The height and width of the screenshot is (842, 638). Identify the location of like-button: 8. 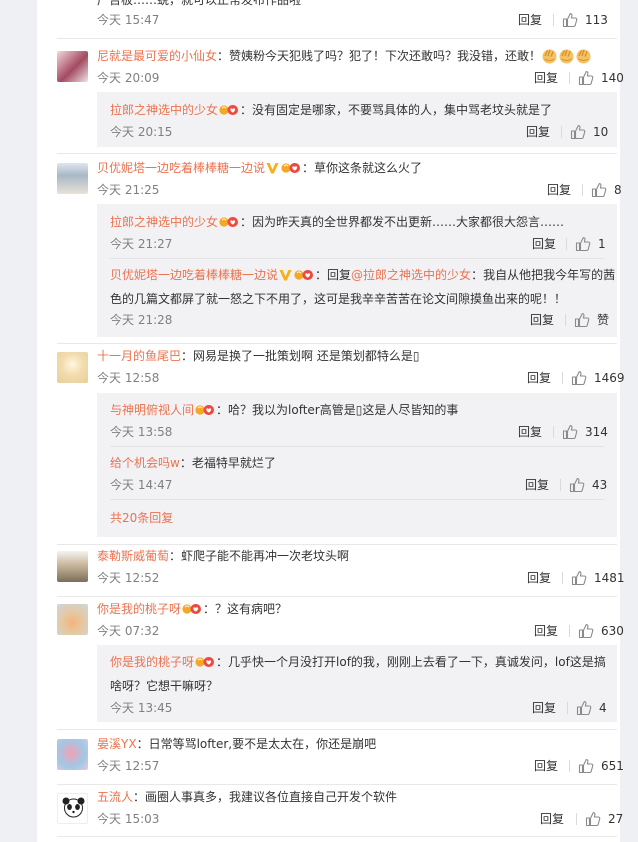
(602, 190).